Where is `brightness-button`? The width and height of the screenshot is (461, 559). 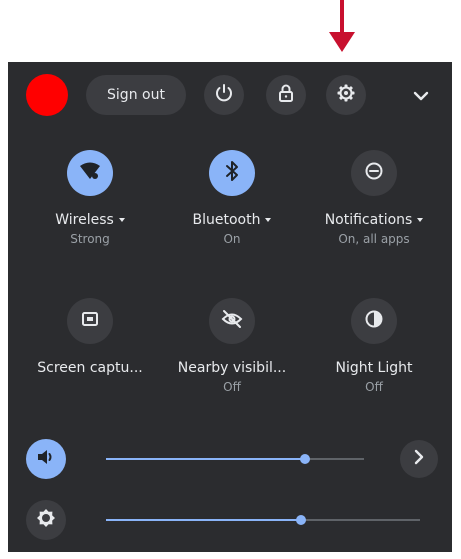 brightness-button is located at coordinates (46, 520).